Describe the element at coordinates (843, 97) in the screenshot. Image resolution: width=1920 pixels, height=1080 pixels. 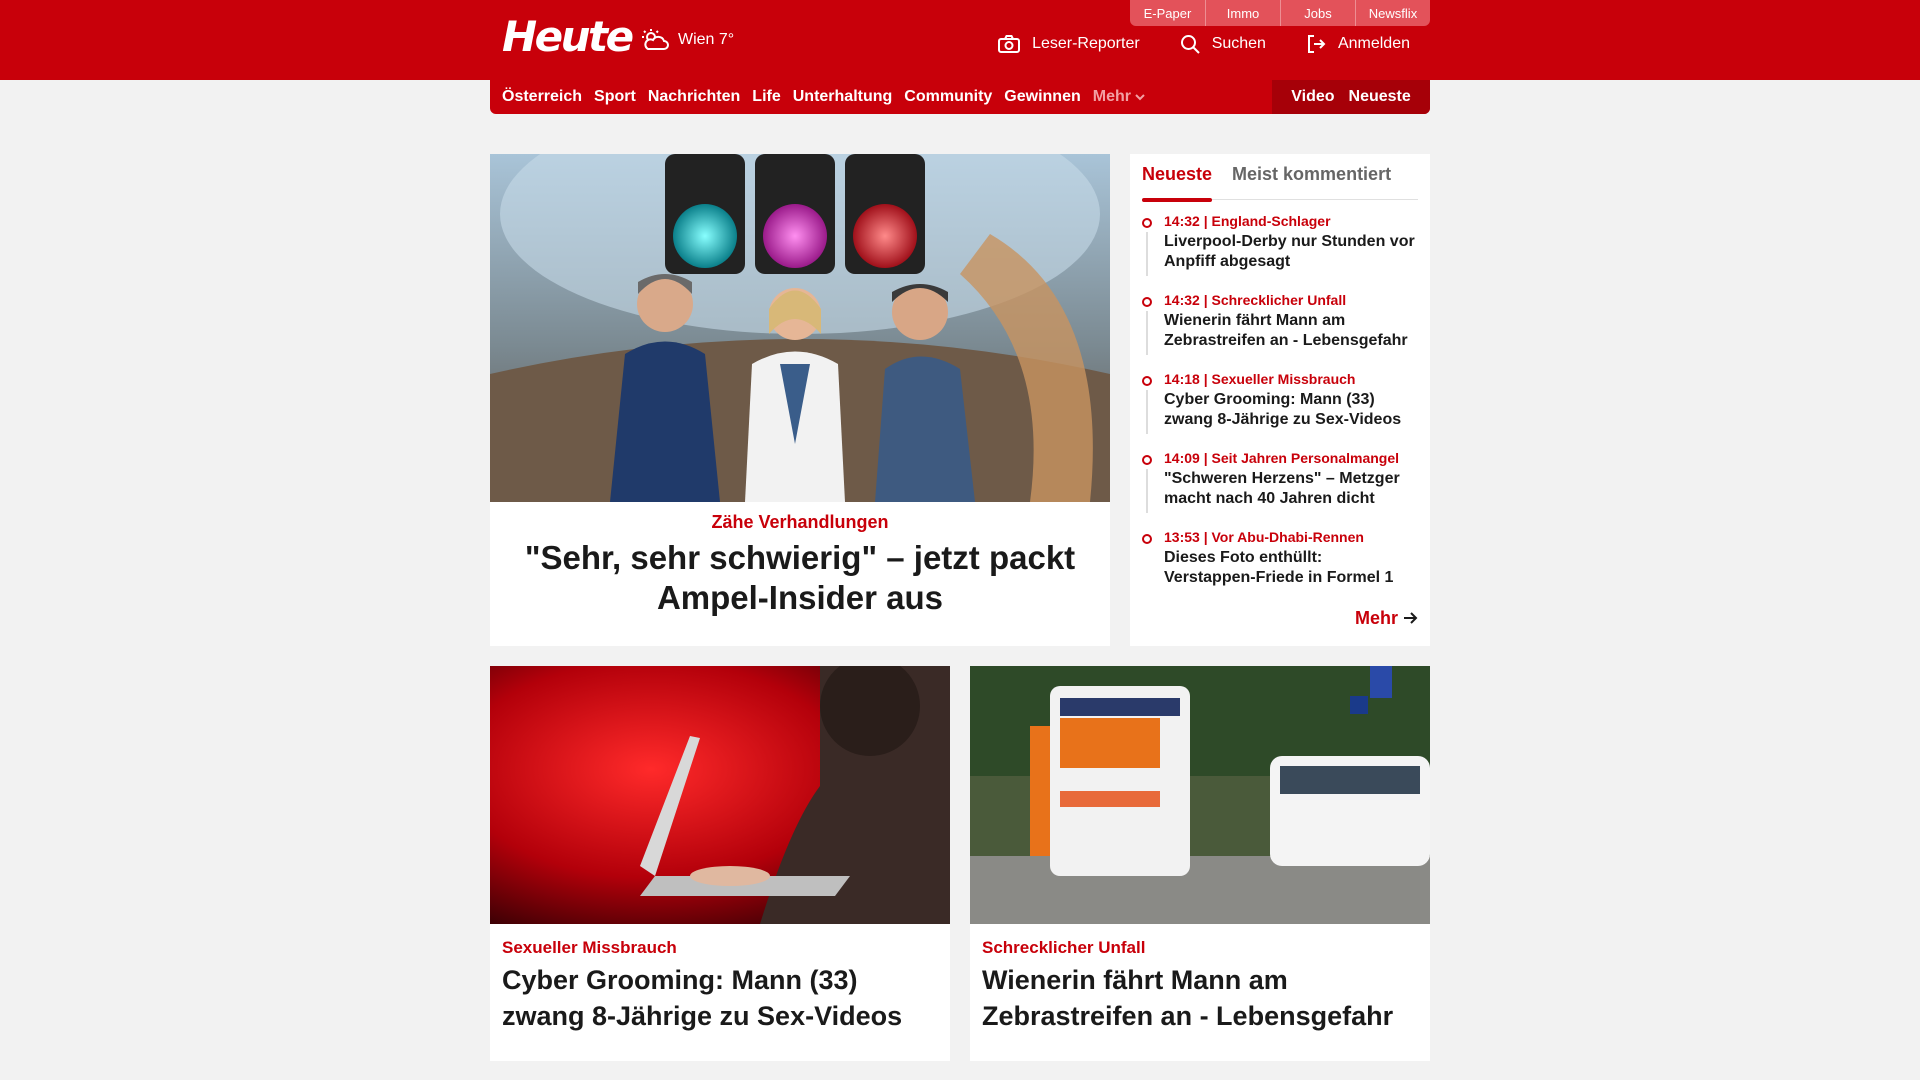
I see `nav-item-unterhaltung: Unterhaltung` at that location.